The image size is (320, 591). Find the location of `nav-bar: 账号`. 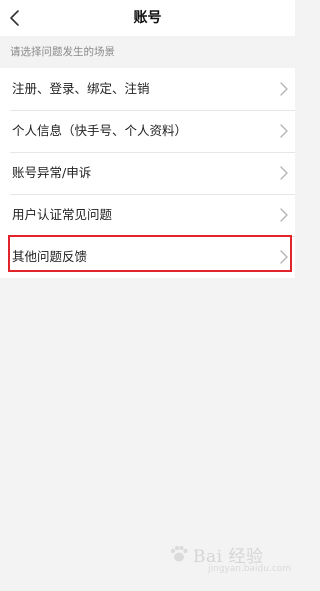

nav-bar: 账号 is located at coordinates (147, 18).